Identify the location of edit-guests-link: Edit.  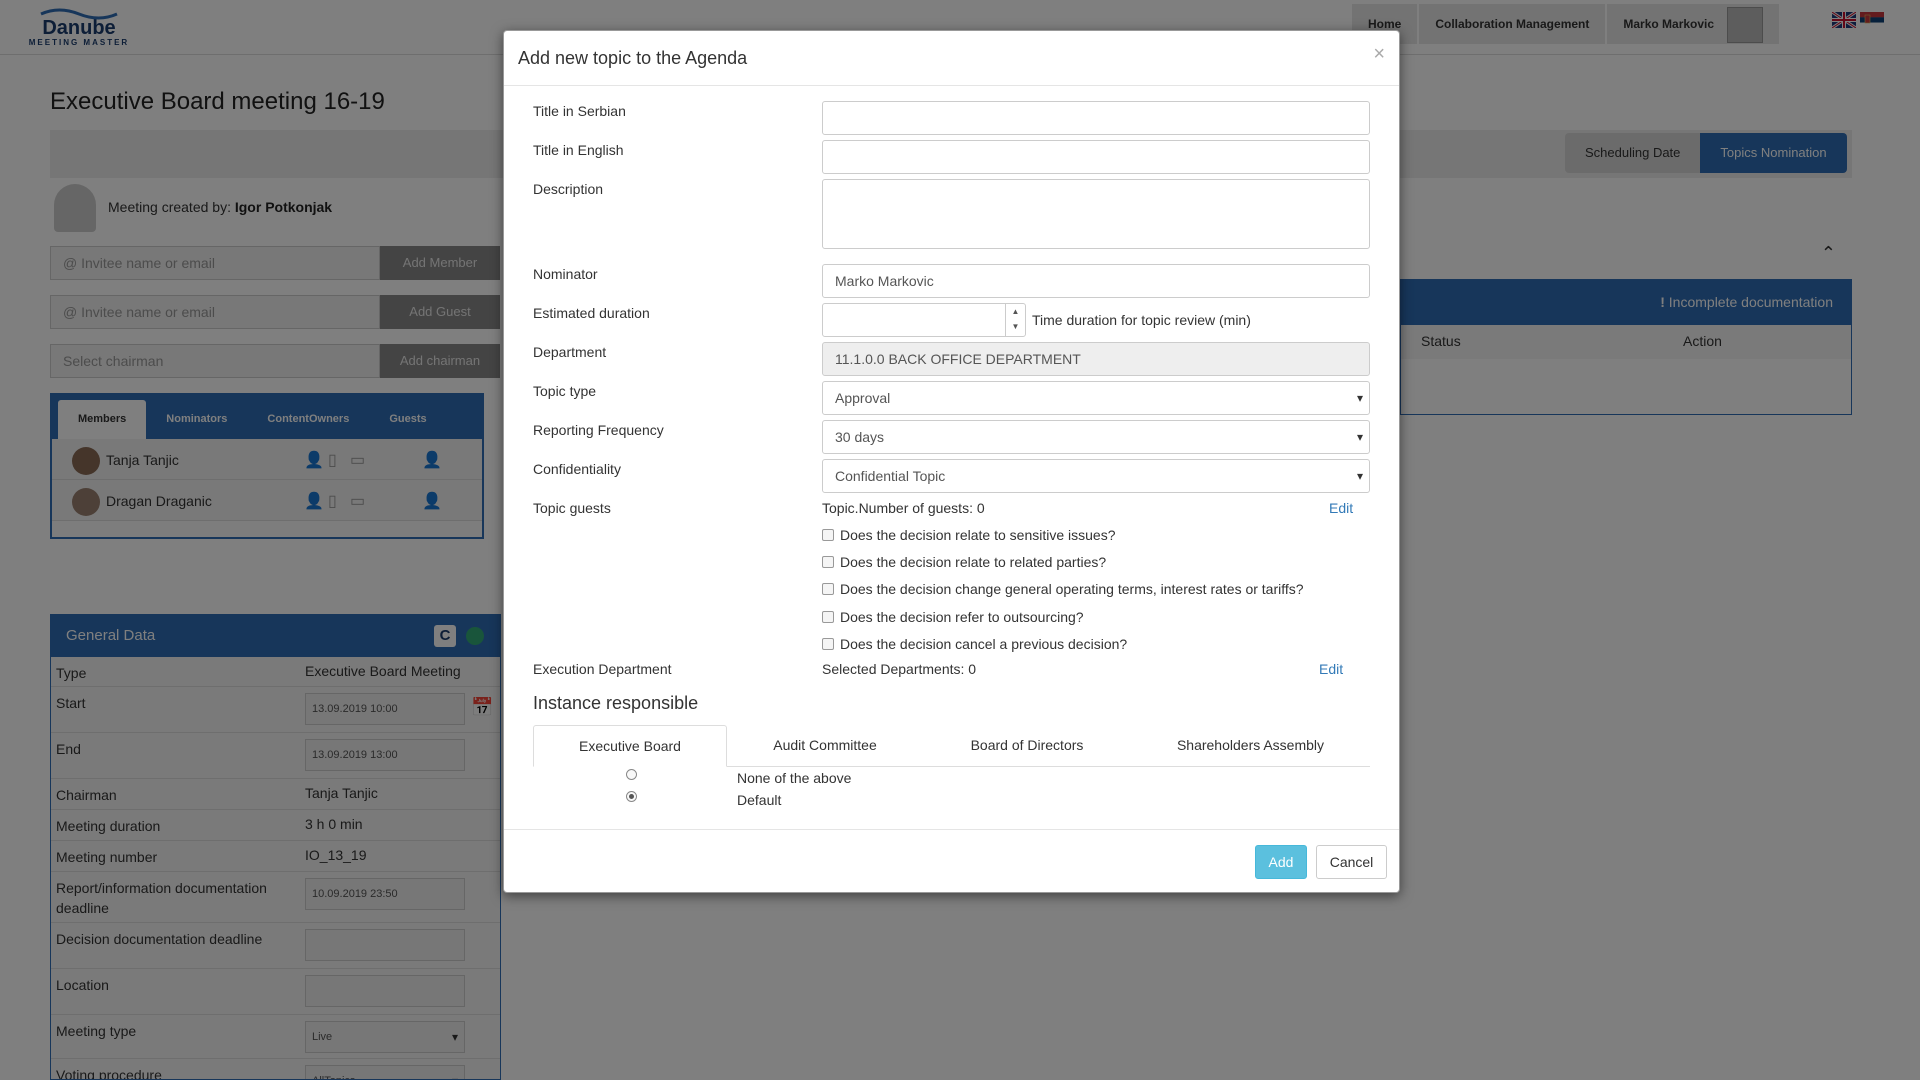
(1341, 508).